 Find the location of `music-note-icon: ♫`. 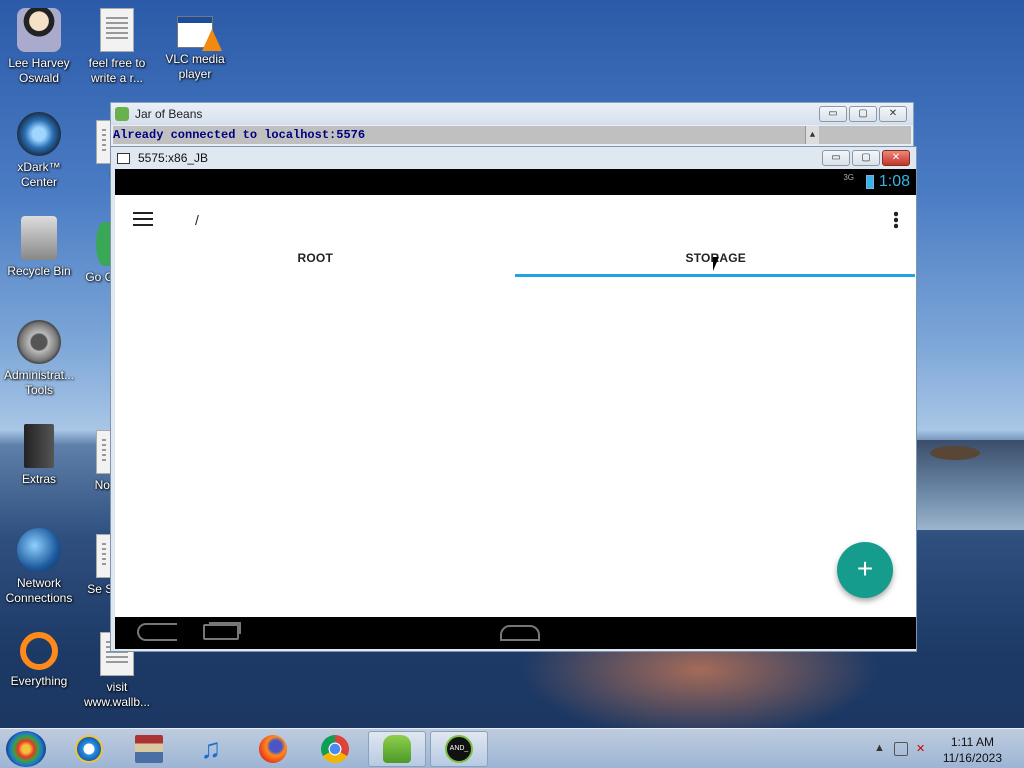

music-note-icon: ♫ is located at coordinates (211, 748).